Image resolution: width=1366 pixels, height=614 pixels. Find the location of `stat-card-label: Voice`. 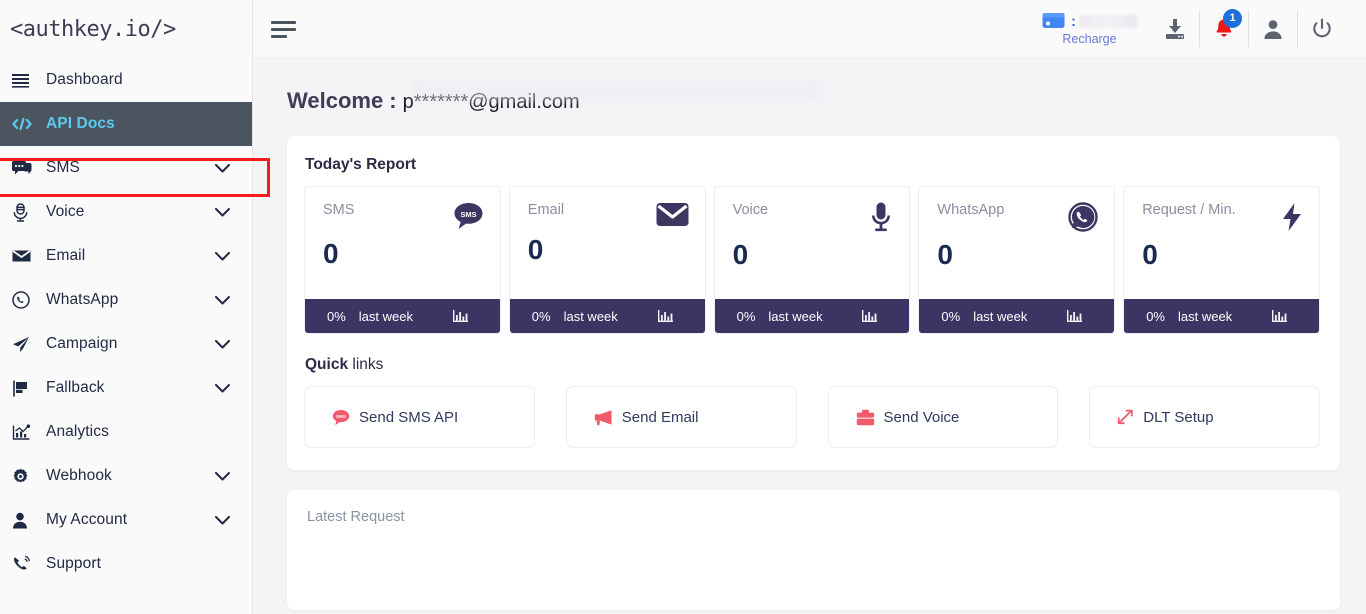

stat-card-label: Voice is located at coordinates (750, 210).